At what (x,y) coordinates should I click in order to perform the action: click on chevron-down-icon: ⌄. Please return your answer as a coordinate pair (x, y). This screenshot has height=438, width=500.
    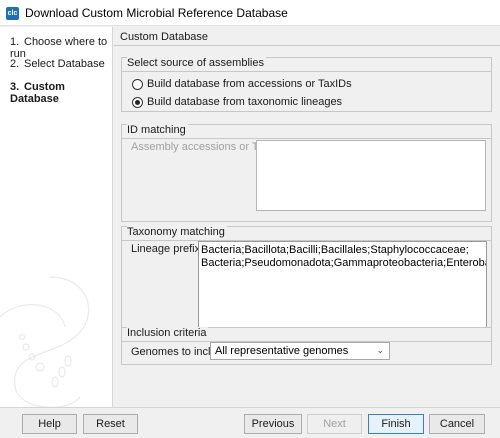
    Looking at the image, I should click on (380, 350).